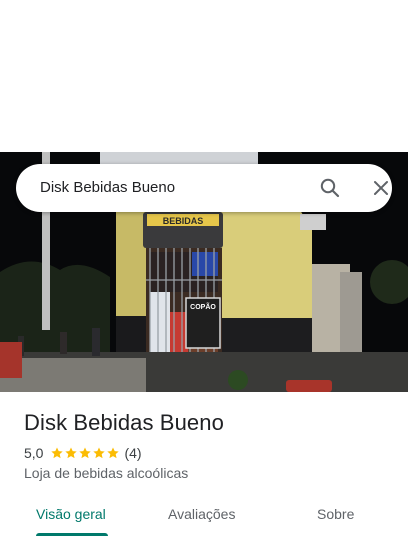  What do you see at coordinates (183, 221) in the screenshot?
I see `shop-sign: BEBIDAS` at bounding box center [183, 221].